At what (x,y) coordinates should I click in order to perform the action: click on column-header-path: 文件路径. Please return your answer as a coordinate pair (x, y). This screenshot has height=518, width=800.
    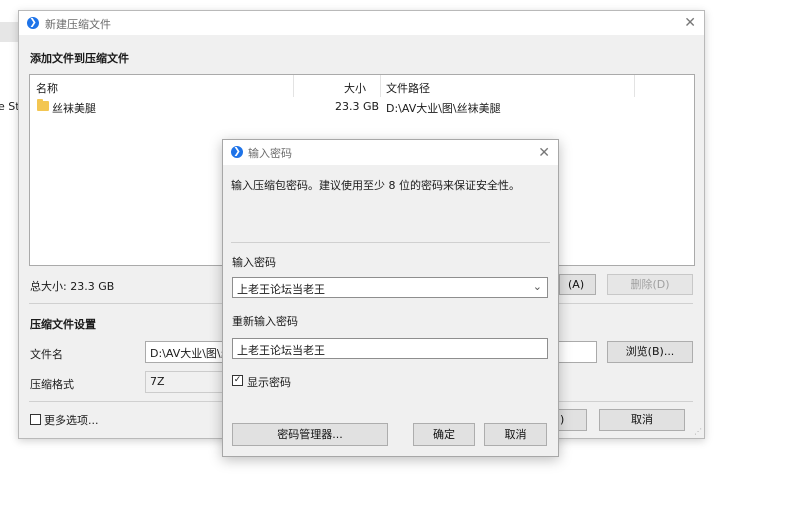
    Looking at the image, I should click on (408, 88).